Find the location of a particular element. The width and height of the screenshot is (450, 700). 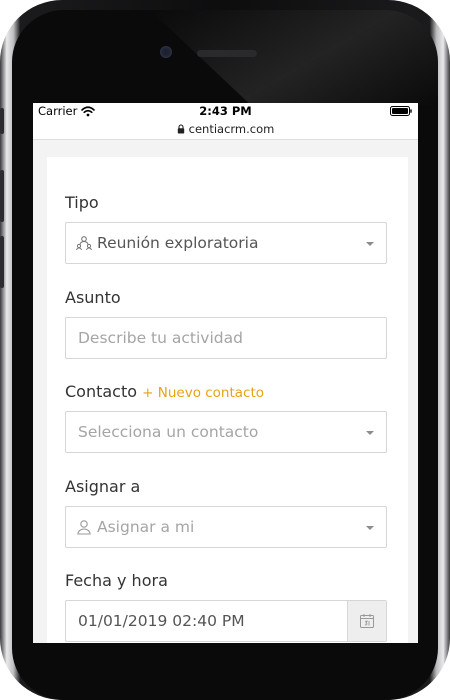

meeting-icon is located at coordinates (84, 243).